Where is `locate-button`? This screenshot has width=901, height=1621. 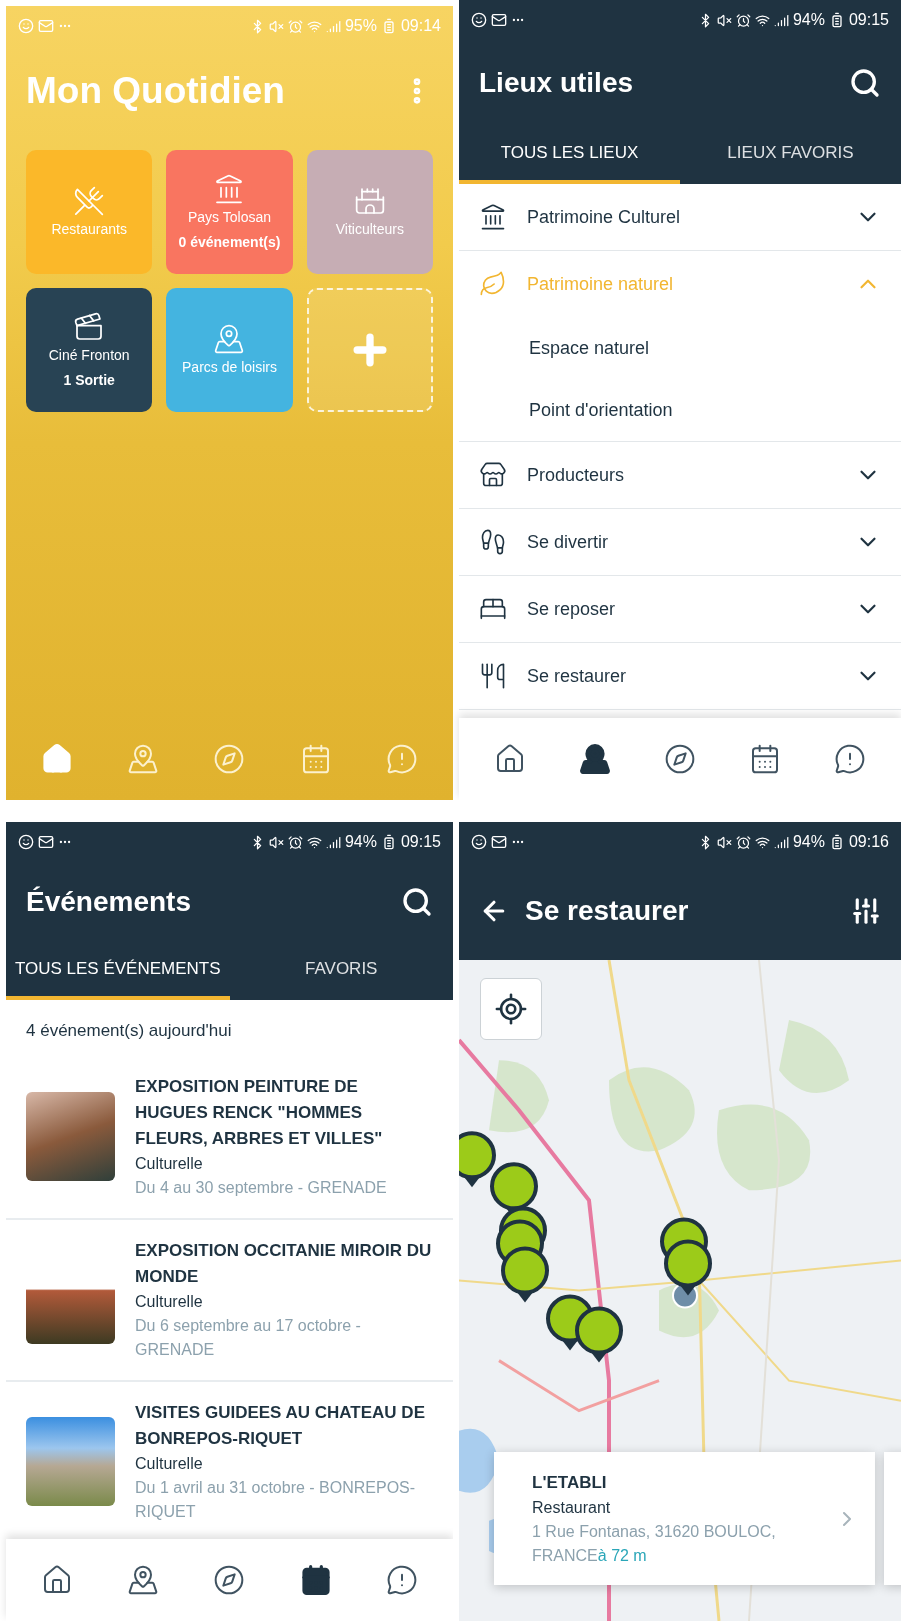
locate-button is located at coordinates (511, 1009).